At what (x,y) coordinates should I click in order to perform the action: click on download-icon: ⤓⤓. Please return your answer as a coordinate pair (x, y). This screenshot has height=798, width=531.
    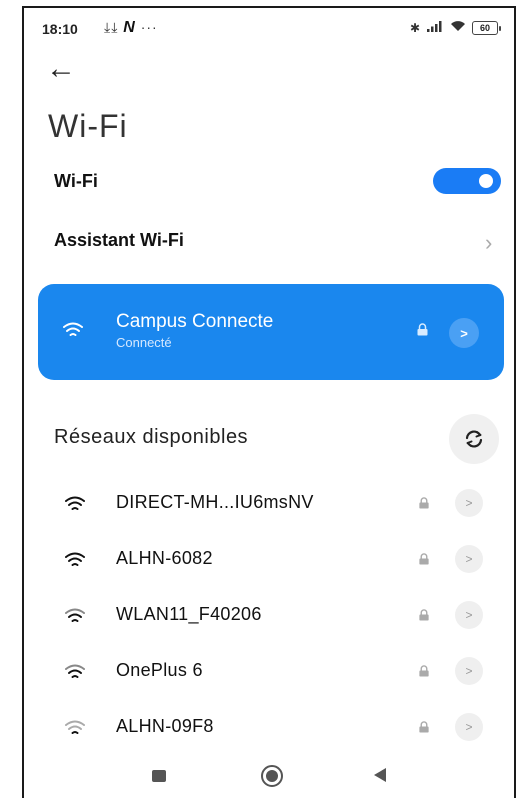
    Looking at the image, I should click on (111, 27).